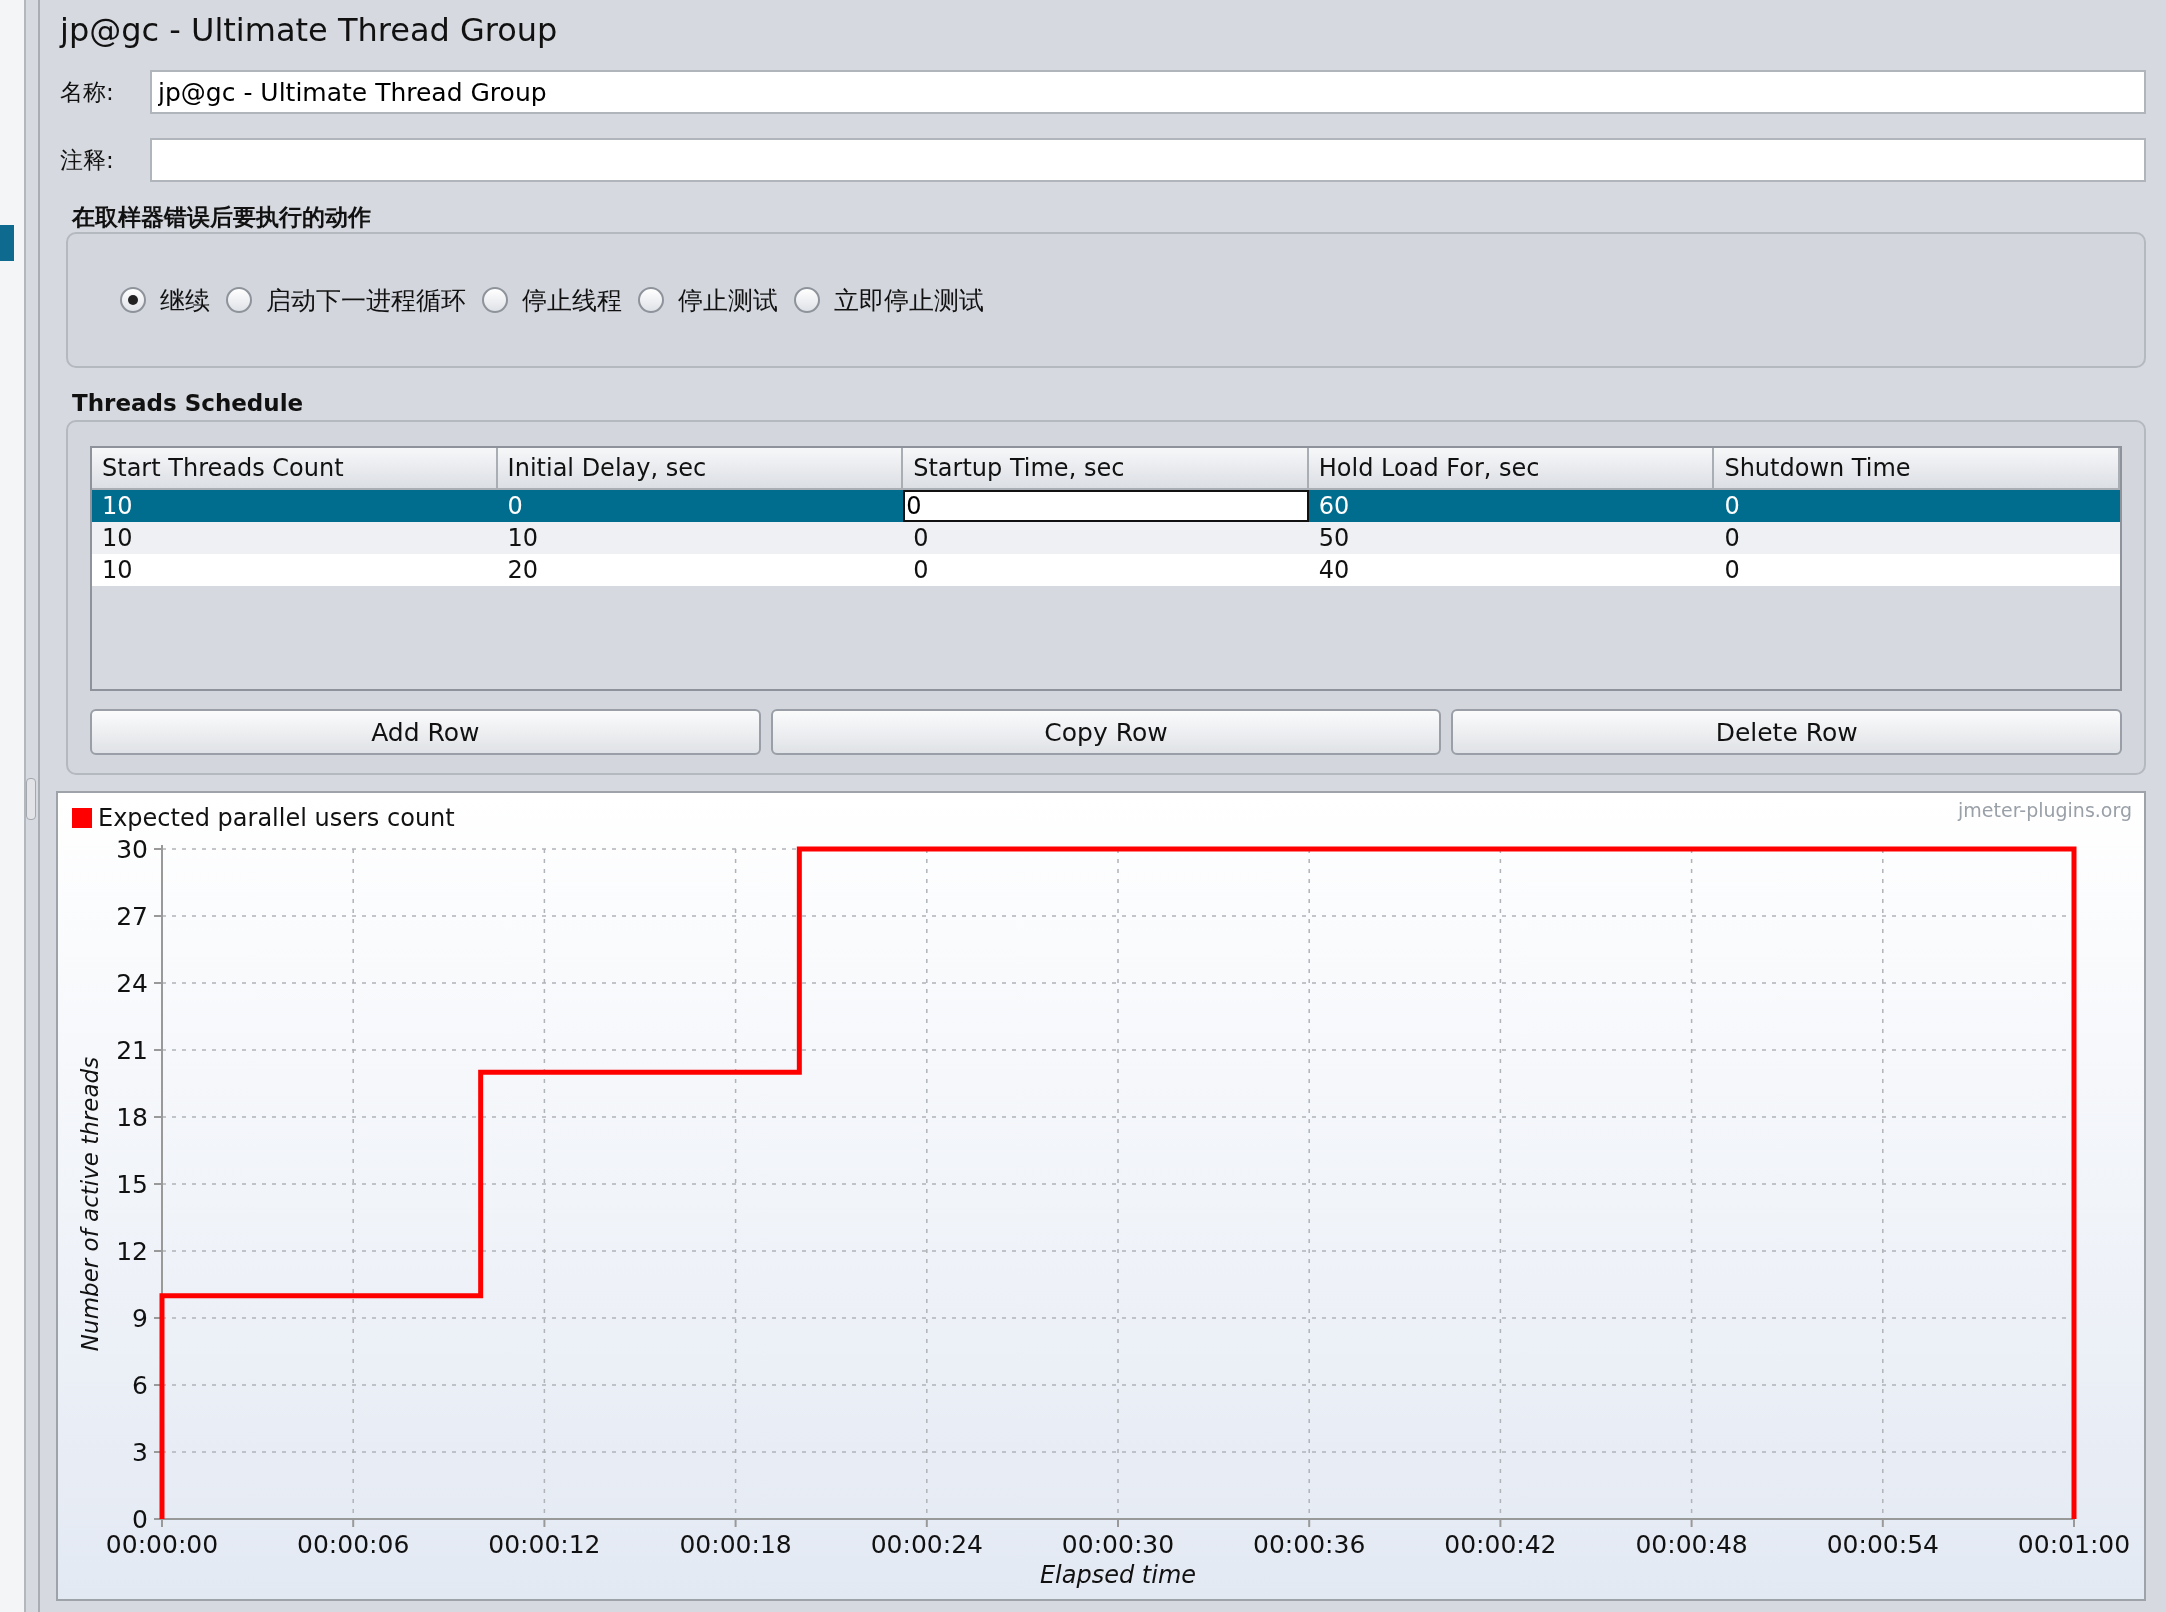 This screenshot has width=2166, height=1612. Describe the element at coordinates (1500, 1544) in the screenshot. I see `x-tick-label: 00:00:42` at that location.